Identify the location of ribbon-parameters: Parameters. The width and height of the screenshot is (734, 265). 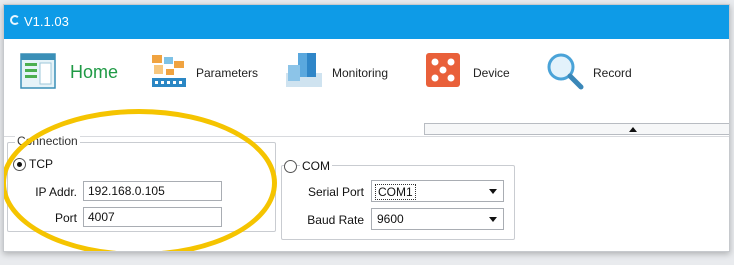
(207, 75).